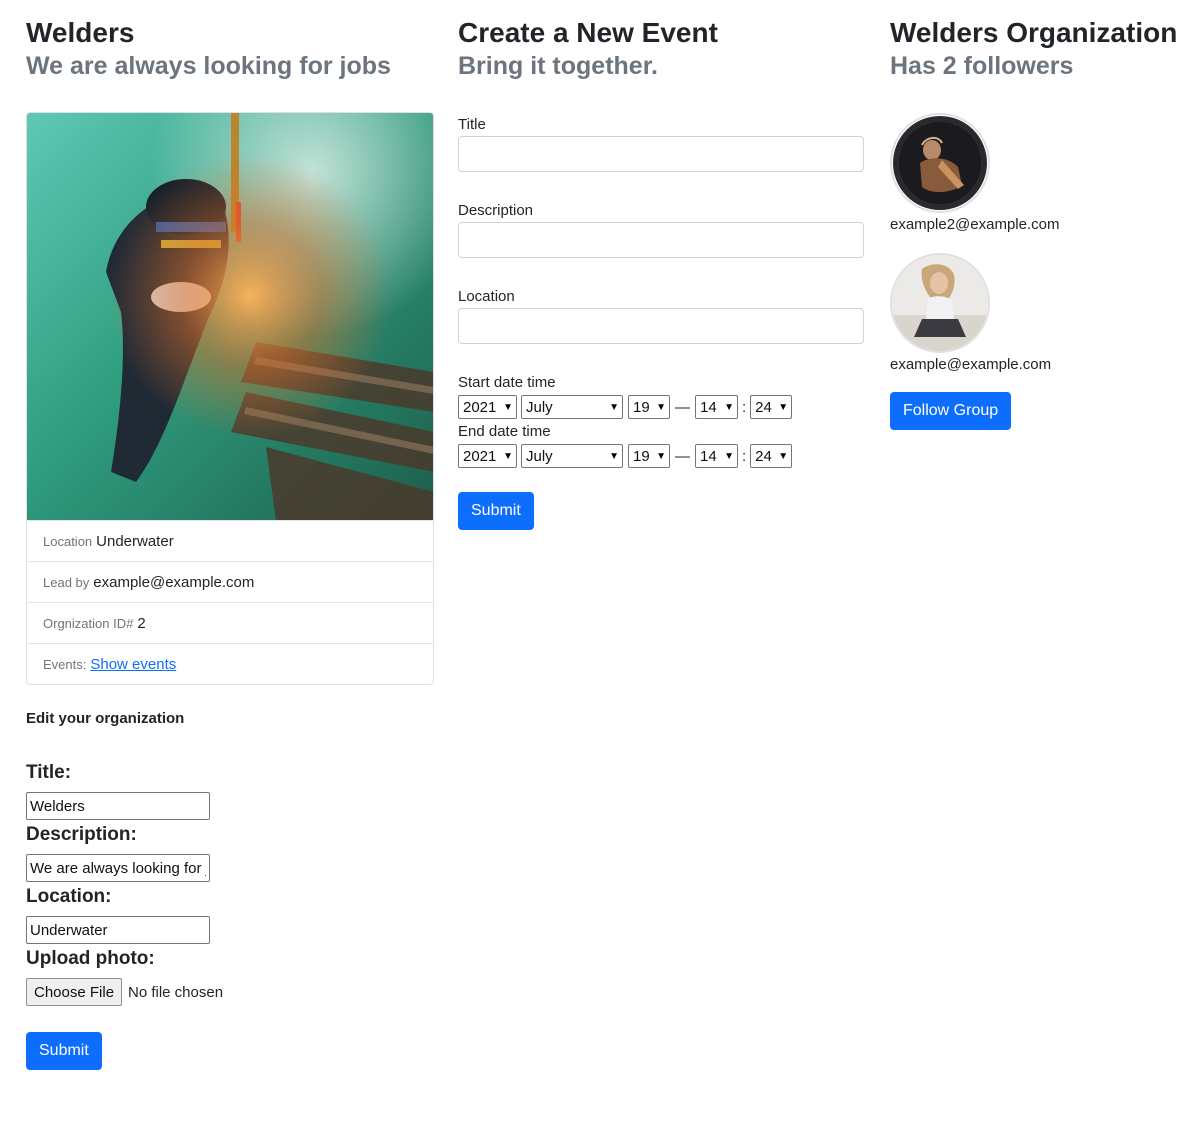 The height and width of the screenshot is (1124, 1183). I want to click on event-subheading: Bring it together., so click(558, 66).